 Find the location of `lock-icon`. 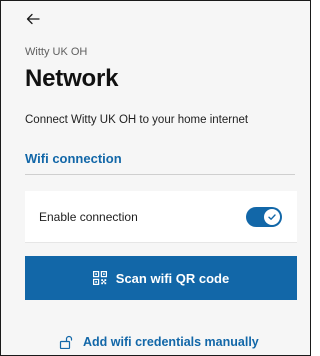

lock-icon is located at coordinates (66, 342).